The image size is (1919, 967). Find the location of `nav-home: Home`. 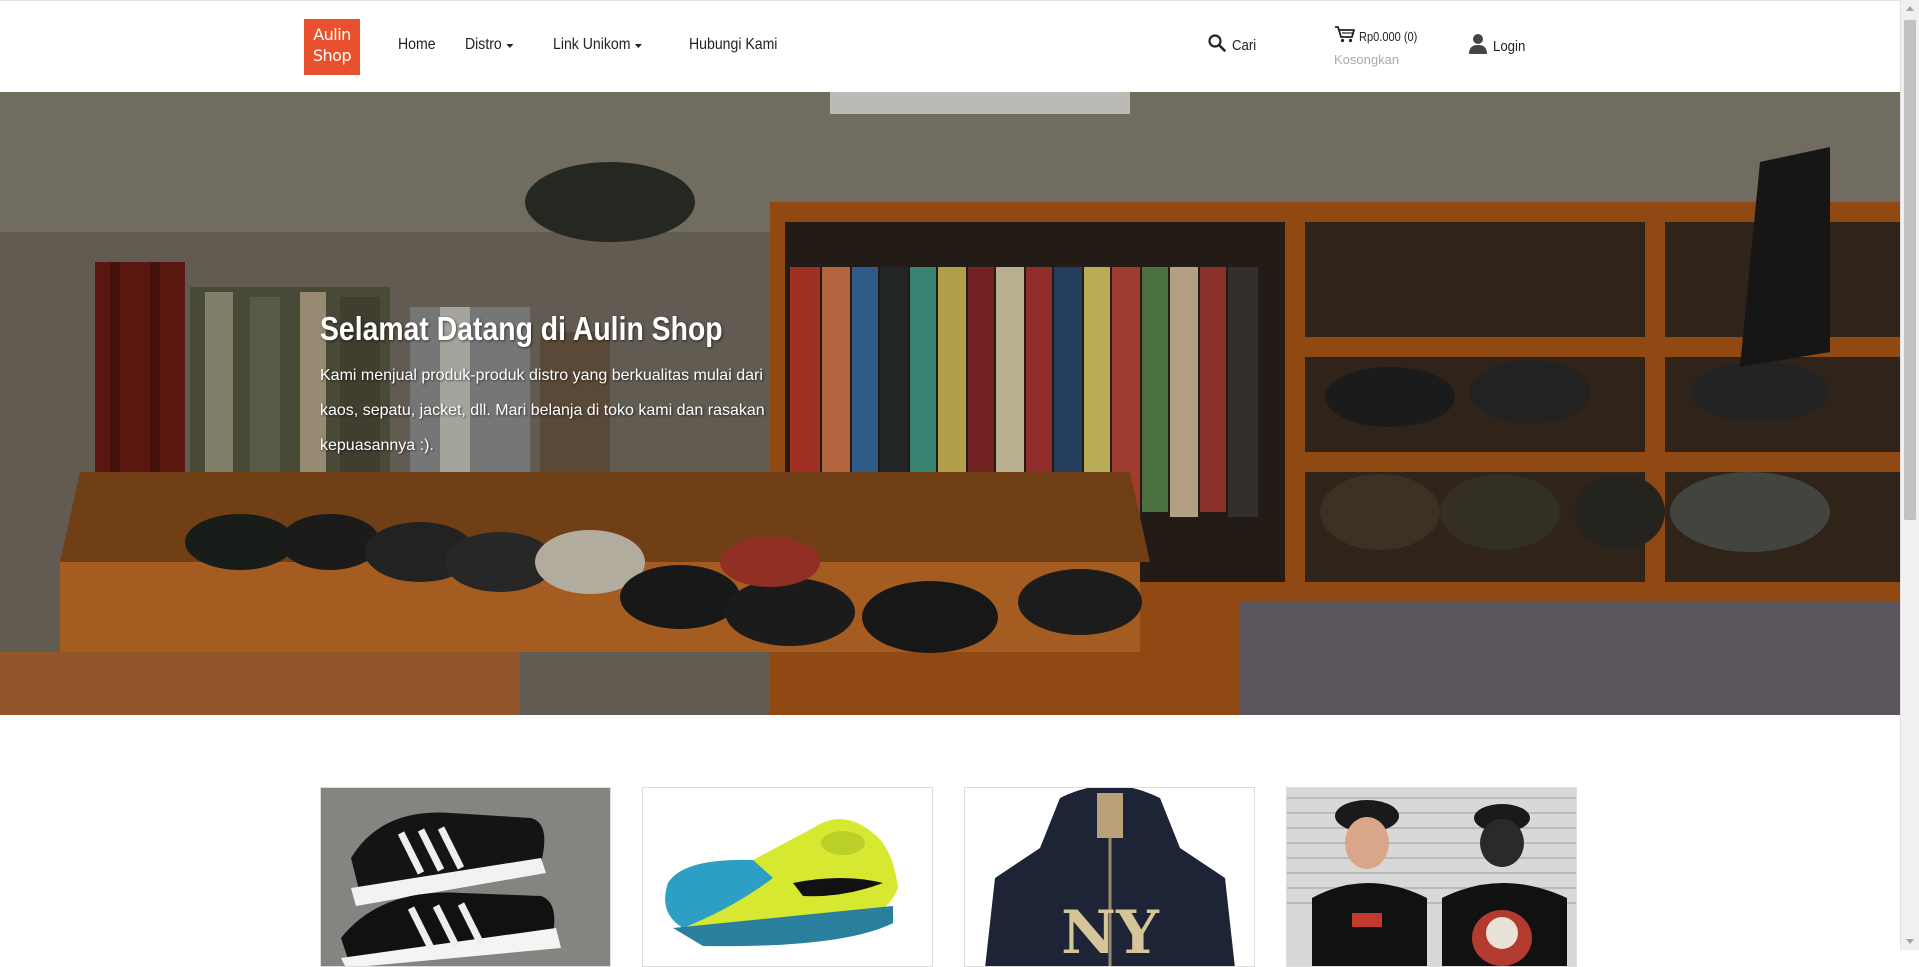

nav-home: Home is located at coordinates (417, 45).